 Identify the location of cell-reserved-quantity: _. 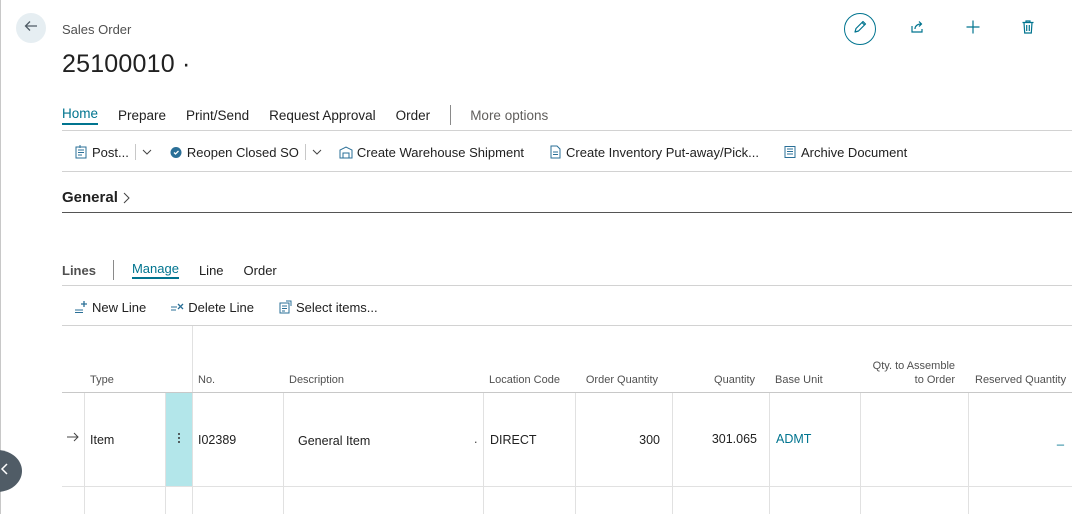
(1052, 439).